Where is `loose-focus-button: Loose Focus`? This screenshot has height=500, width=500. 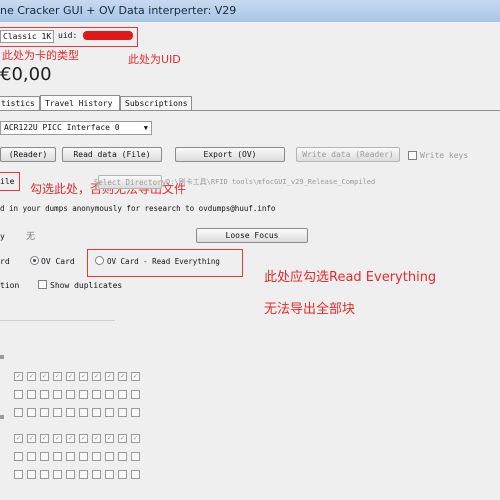 loose-focus-button: Loose Focus is located at coordinates (252, 235).